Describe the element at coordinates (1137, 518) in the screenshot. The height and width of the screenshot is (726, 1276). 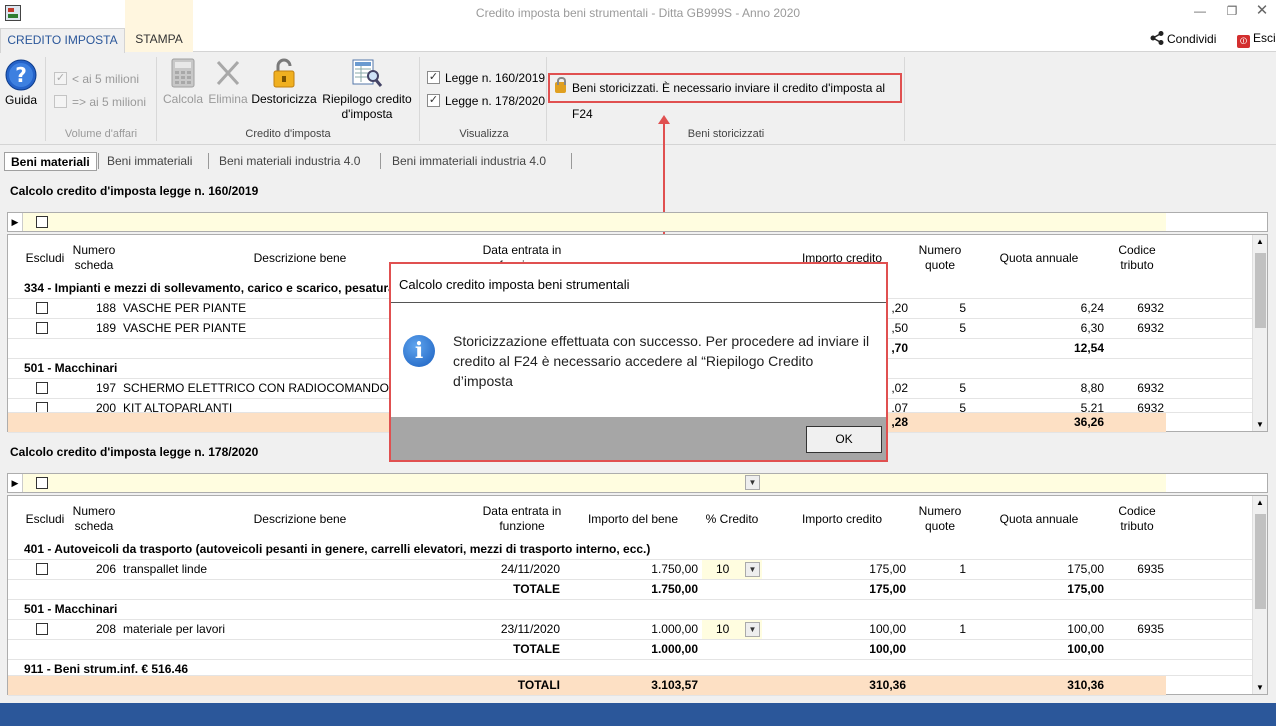
I see `hdr-codice: Codice tributo` at that location.